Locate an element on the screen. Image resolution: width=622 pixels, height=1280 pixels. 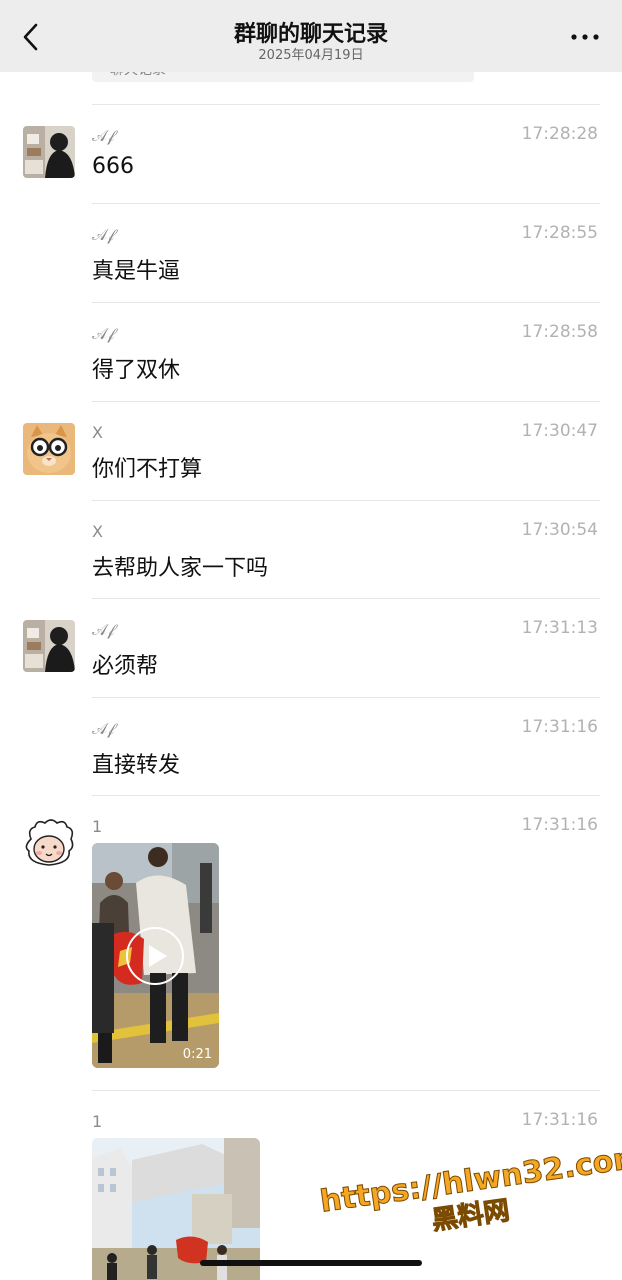
message-text: 666 is located at coordinates (113, 166).